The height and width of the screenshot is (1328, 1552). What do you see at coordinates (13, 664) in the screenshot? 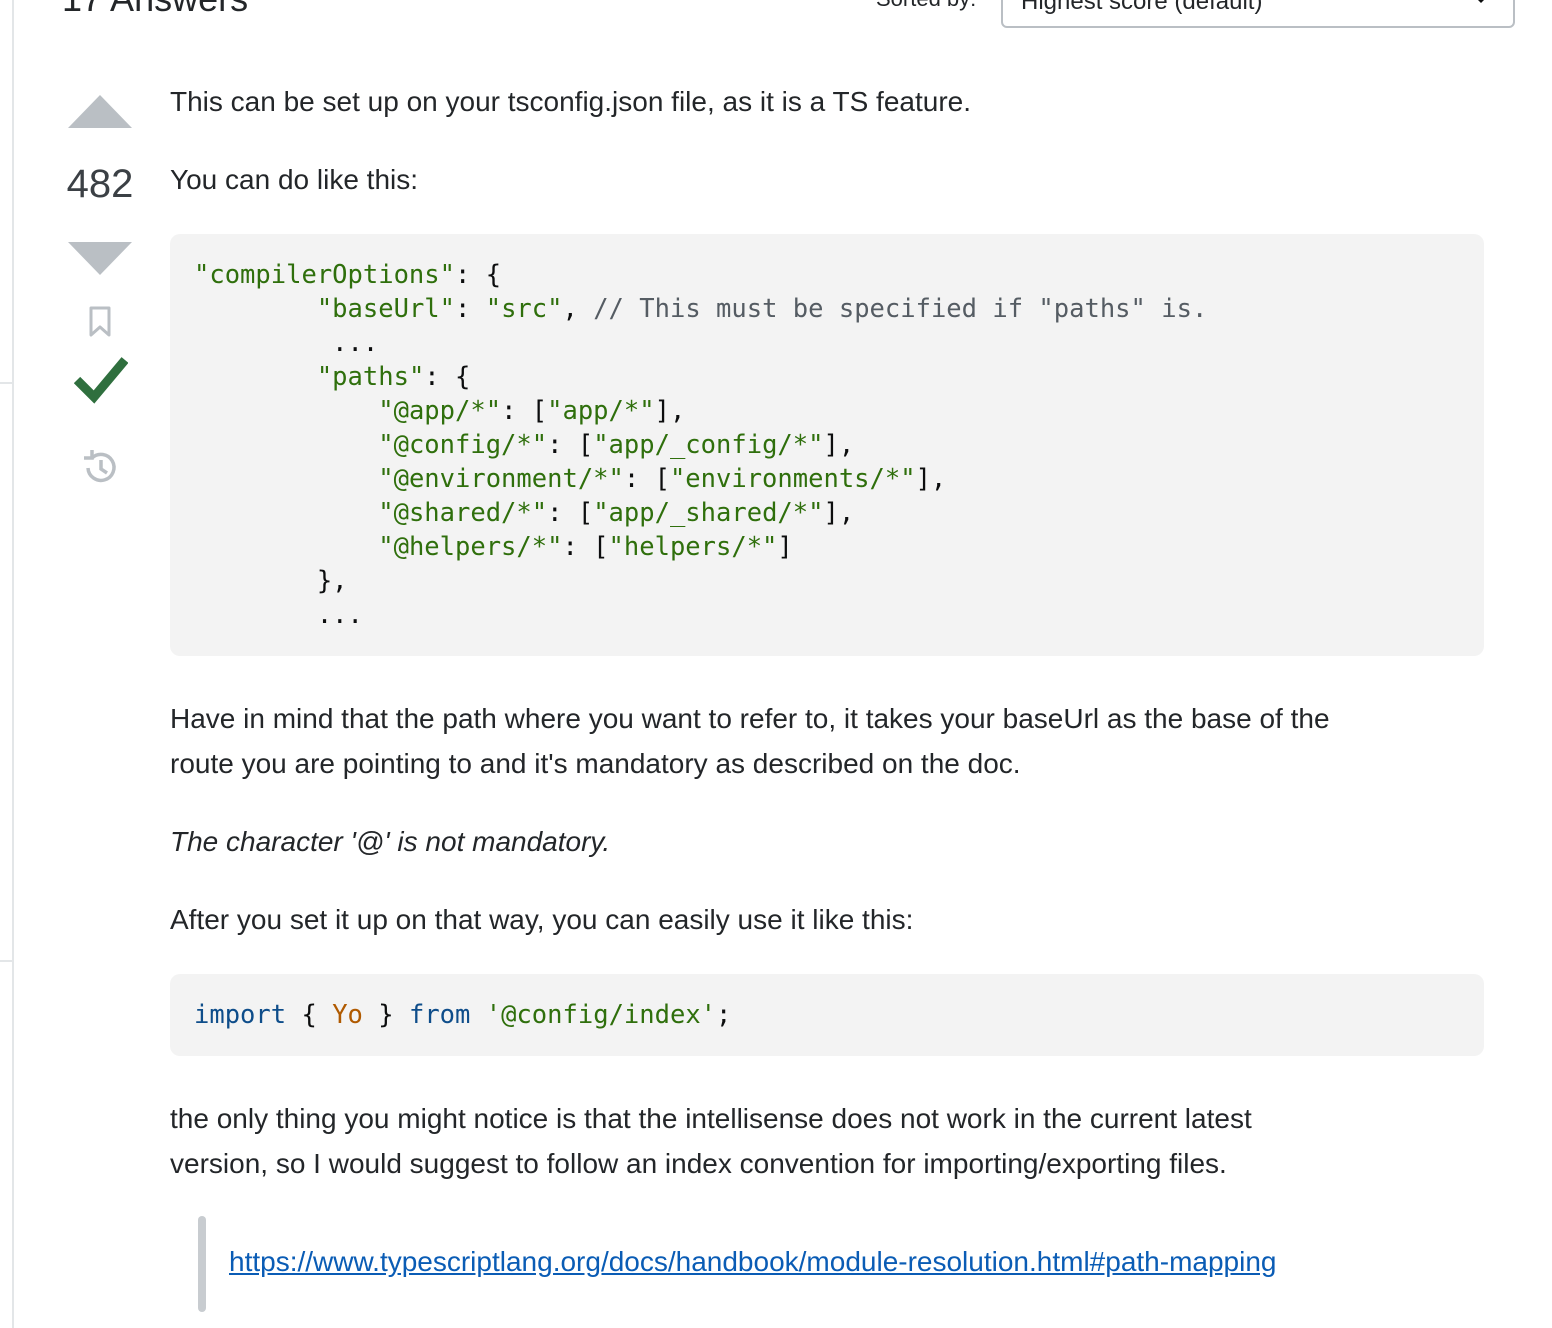
I see `left-border` at bounding box center [13, 664].